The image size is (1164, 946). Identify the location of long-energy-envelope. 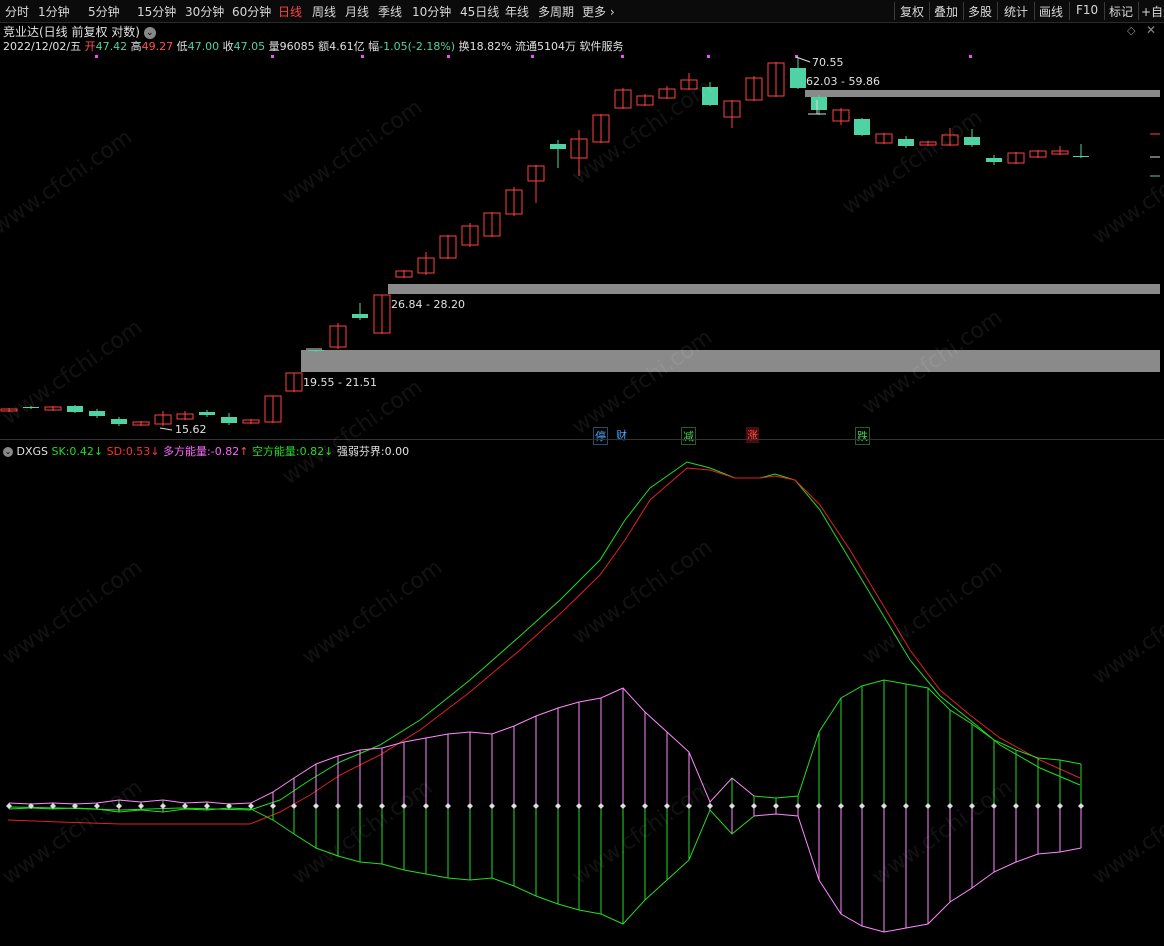
(917, 873).